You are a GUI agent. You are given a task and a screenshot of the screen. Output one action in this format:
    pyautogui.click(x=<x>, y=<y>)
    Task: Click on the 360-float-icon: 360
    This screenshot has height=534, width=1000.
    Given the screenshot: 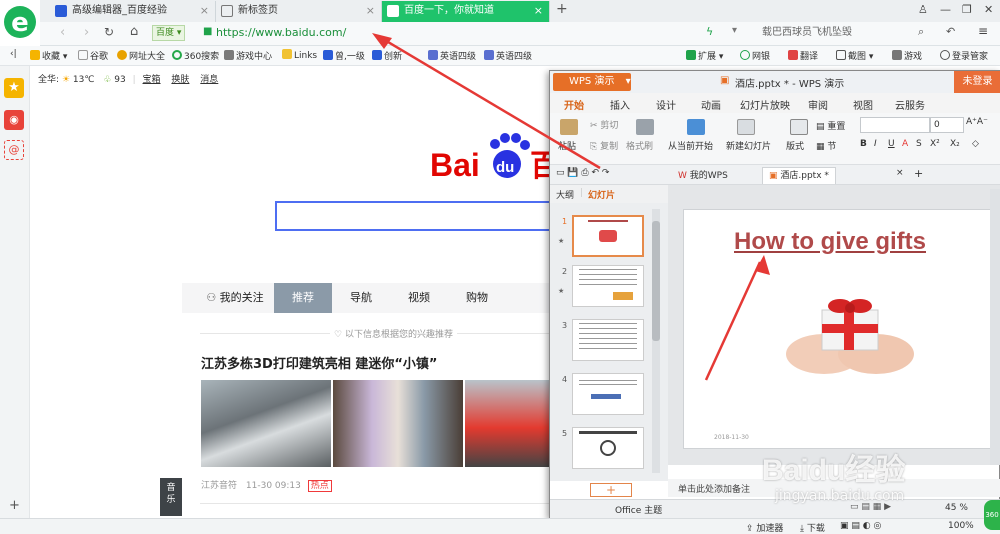 What is the action you would take?
    pyautogui.click(x=992, y=515)
    